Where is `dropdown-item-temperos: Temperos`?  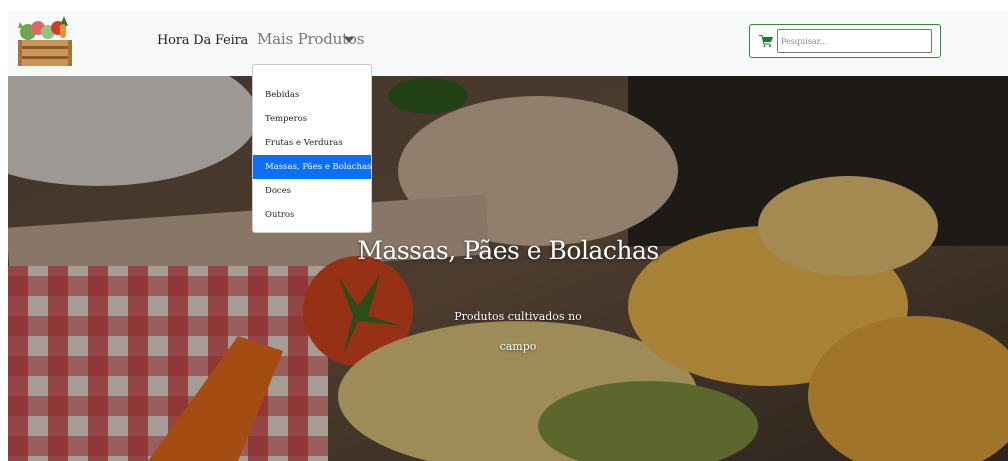 dropdown-item-temperos: Temperos is located at coordinates (312, 119).